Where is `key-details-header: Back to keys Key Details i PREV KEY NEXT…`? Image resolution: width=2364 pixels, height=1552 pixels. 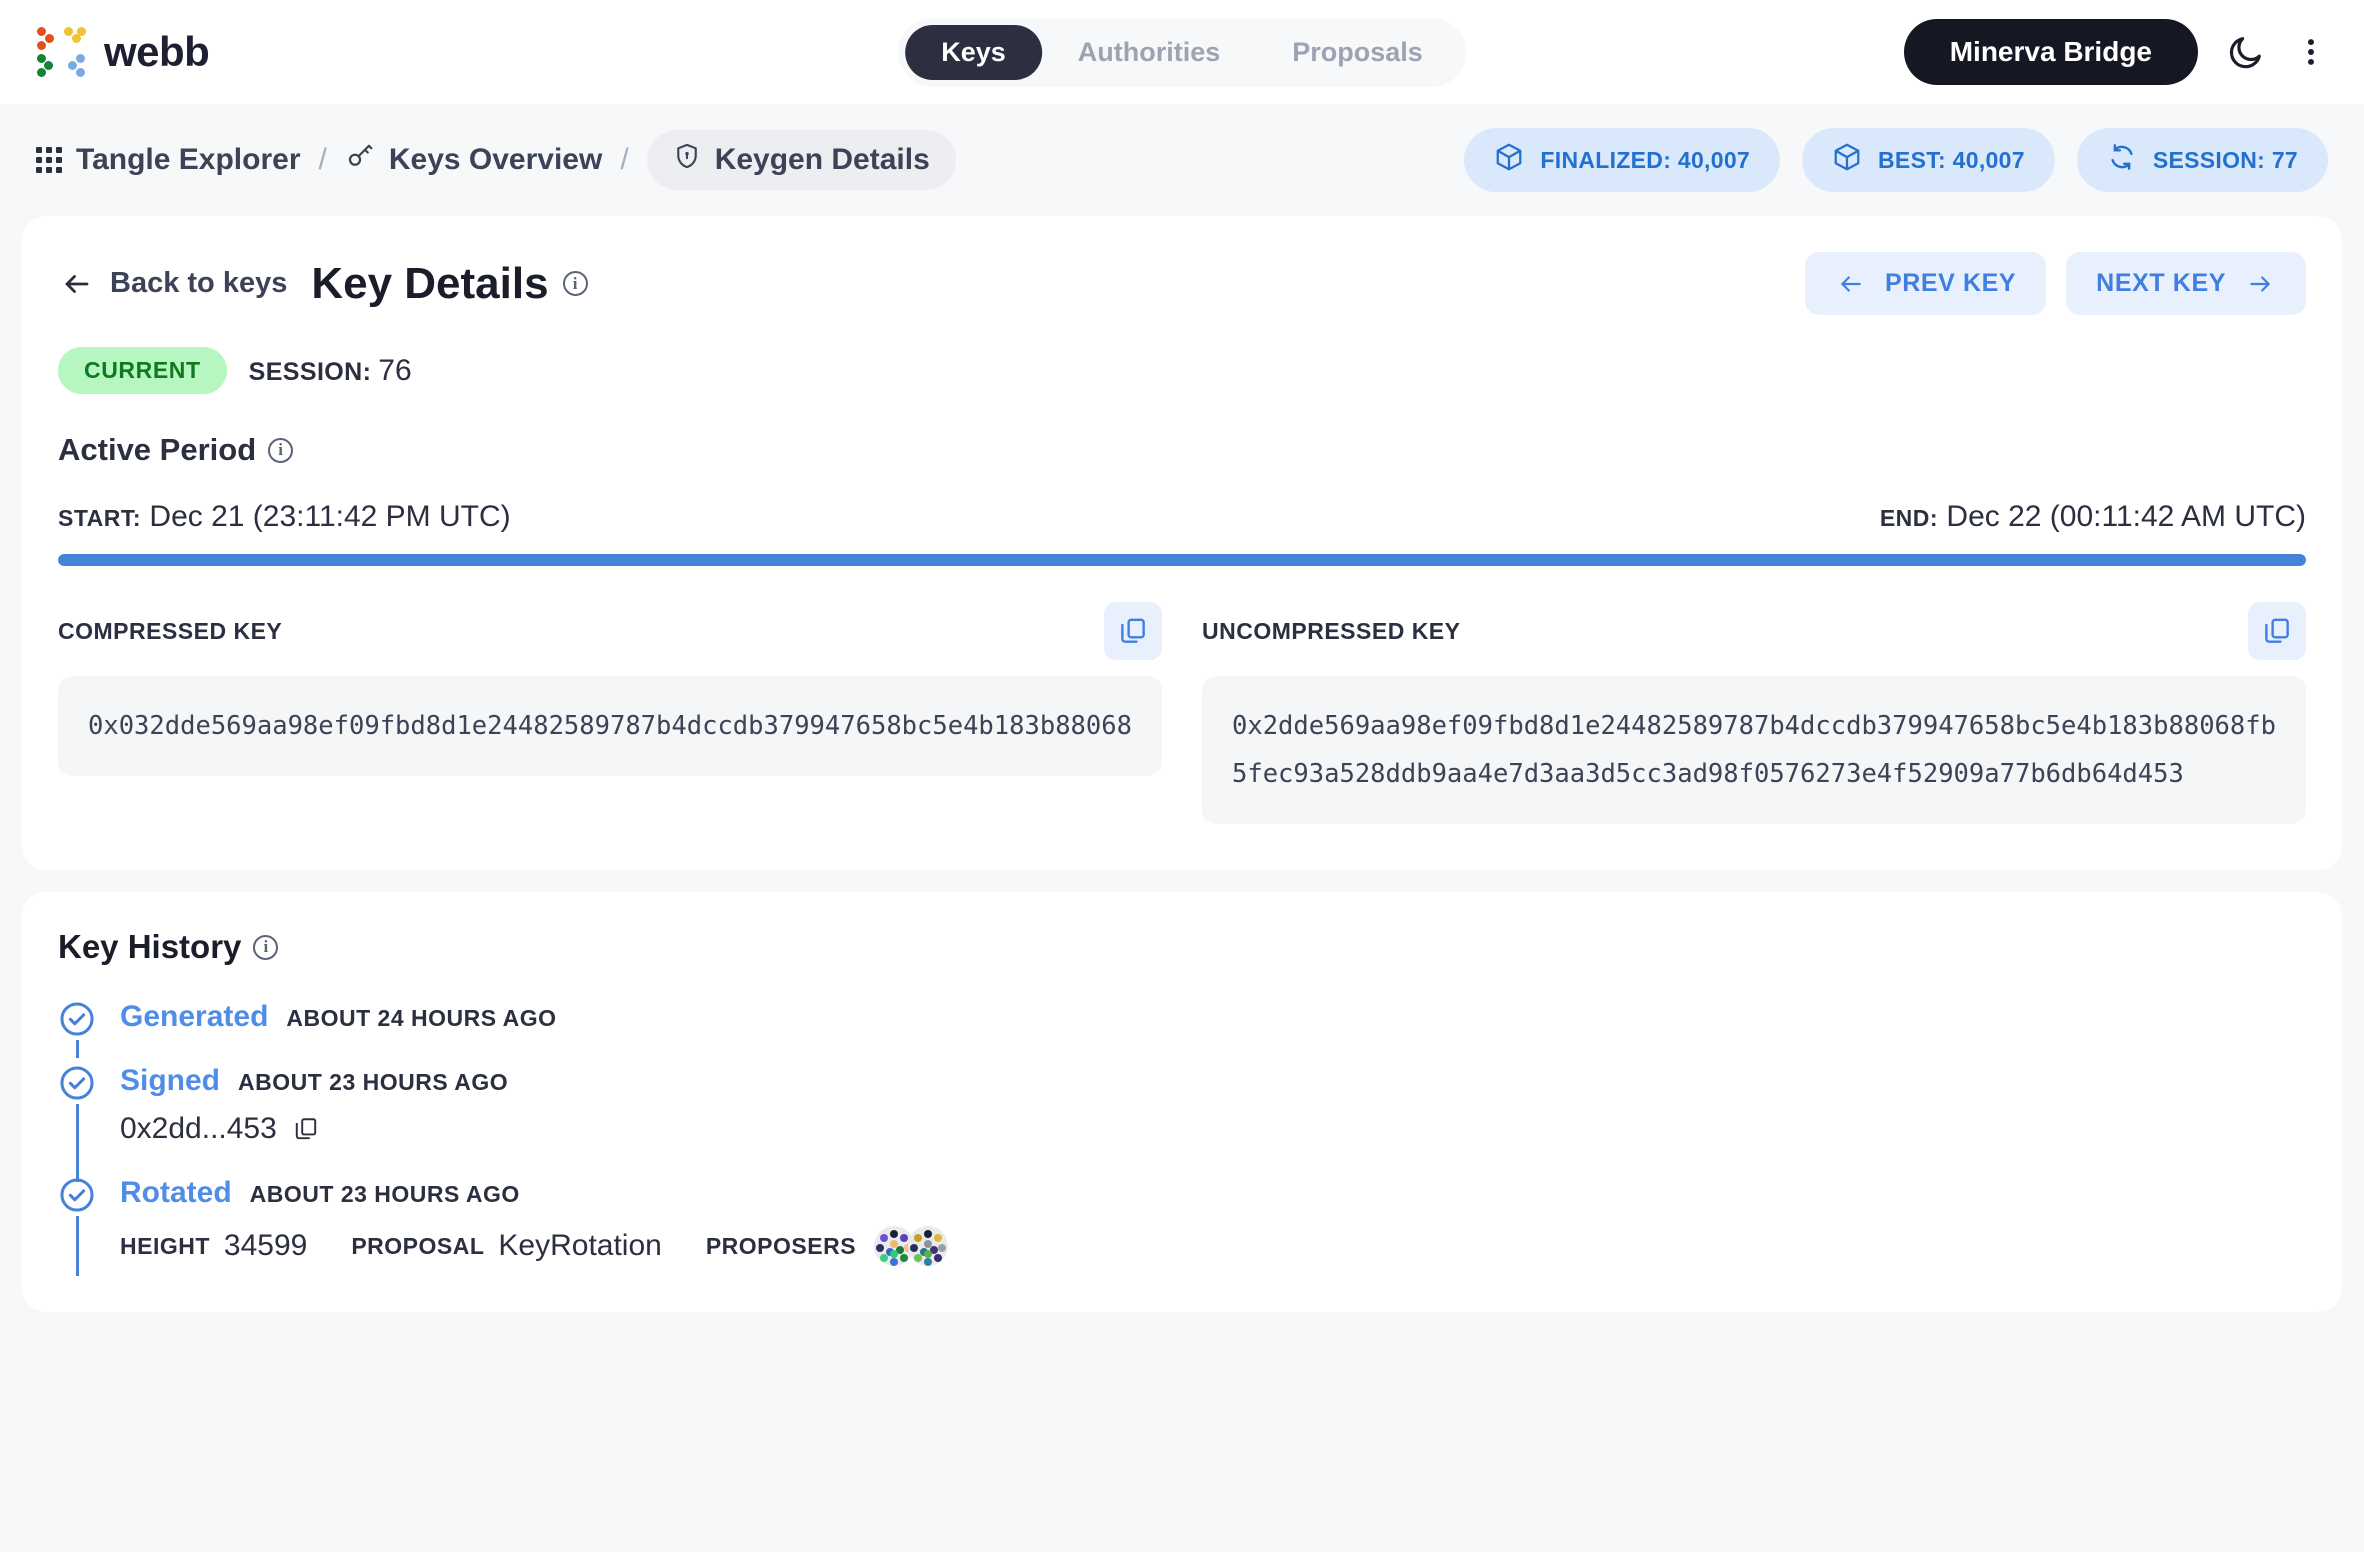 key-details-header: Back to keys Key Details i PREV KEY NEXT… is located at coordinates (1182, 283).